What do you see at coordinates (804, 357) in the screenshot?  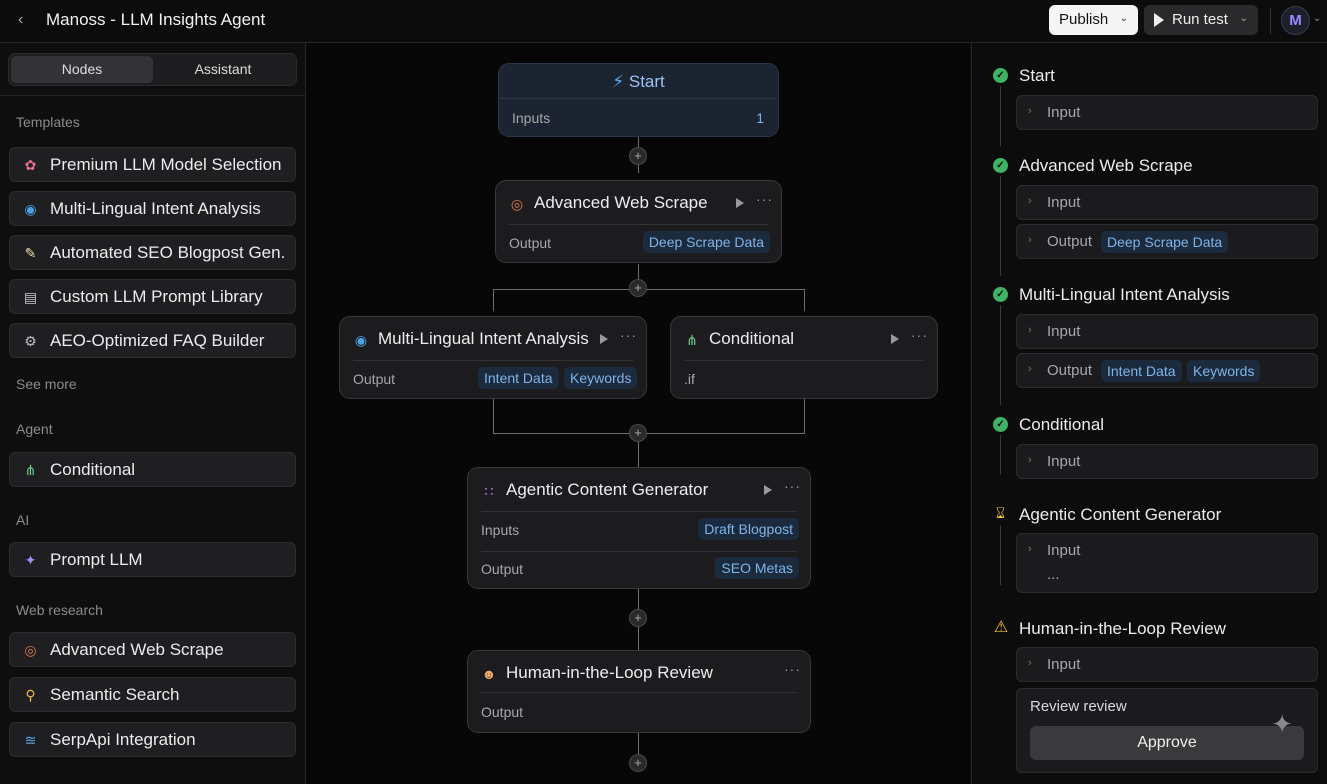 I see `node-conditional: ⋔ Conditional ··· .if` at bounding box center [804, 357].